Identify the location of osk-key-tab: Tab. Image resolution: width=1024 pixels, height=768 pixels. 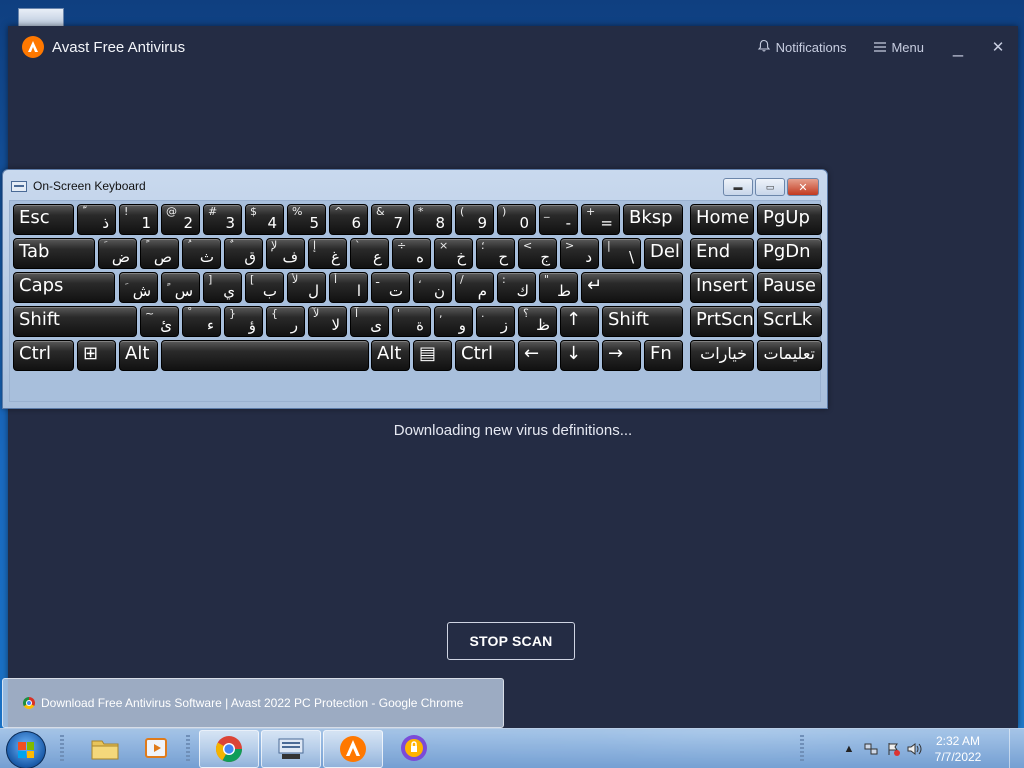
(54, 253).